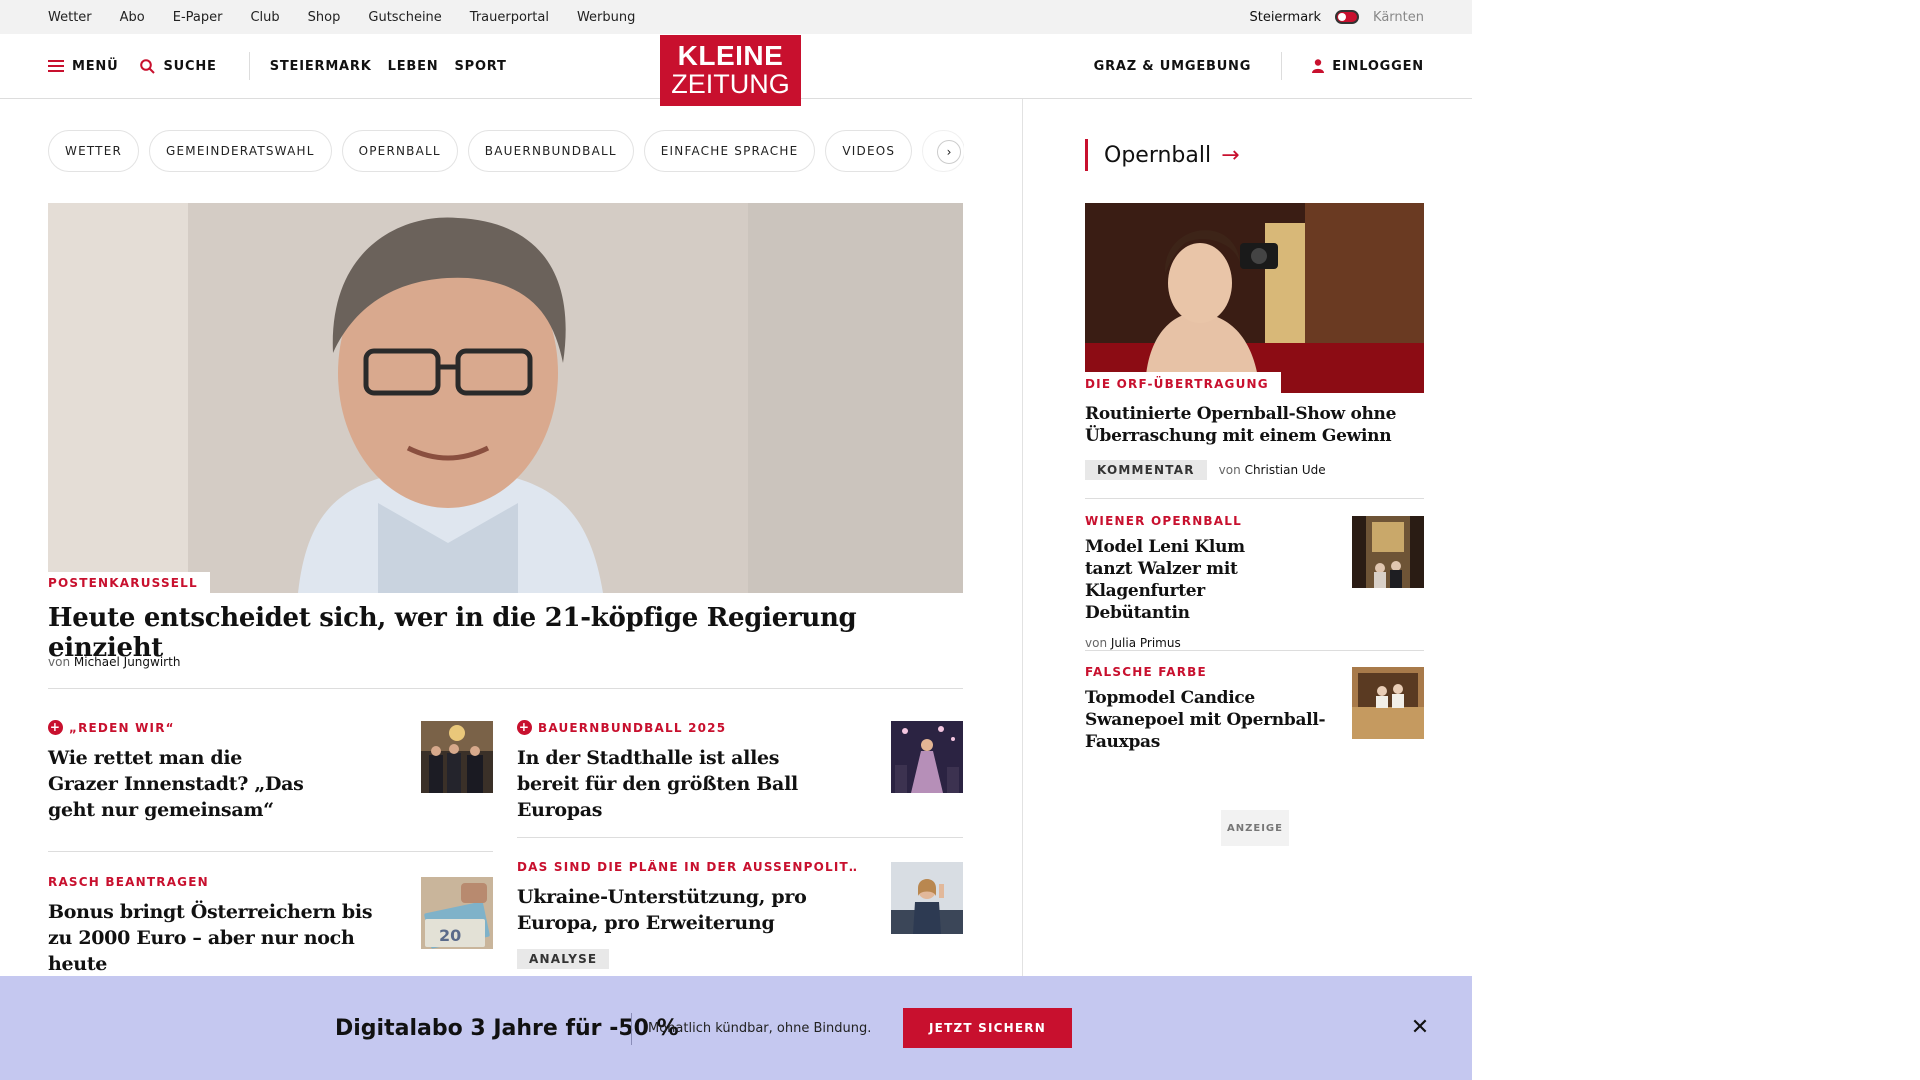 The image size is (1920, 1080). What do you see at coordinates (1285, 470) in the screenshot?
I see `byline-author: Christian Ude` at bounding box center [1285, 470].